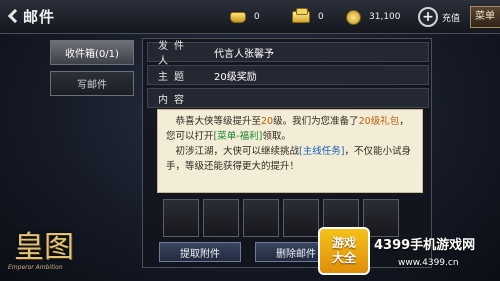  I want to click on subject-row: 主题 20级奖励, so click(288, 75).